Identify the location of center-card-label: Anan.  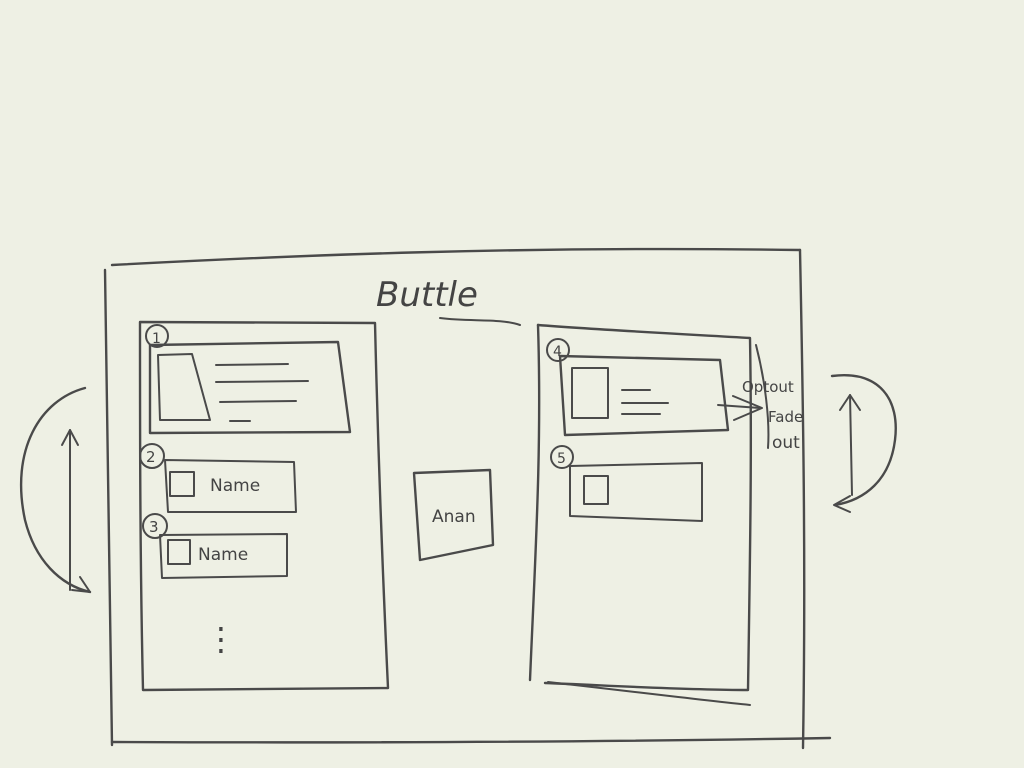
(454, 517).